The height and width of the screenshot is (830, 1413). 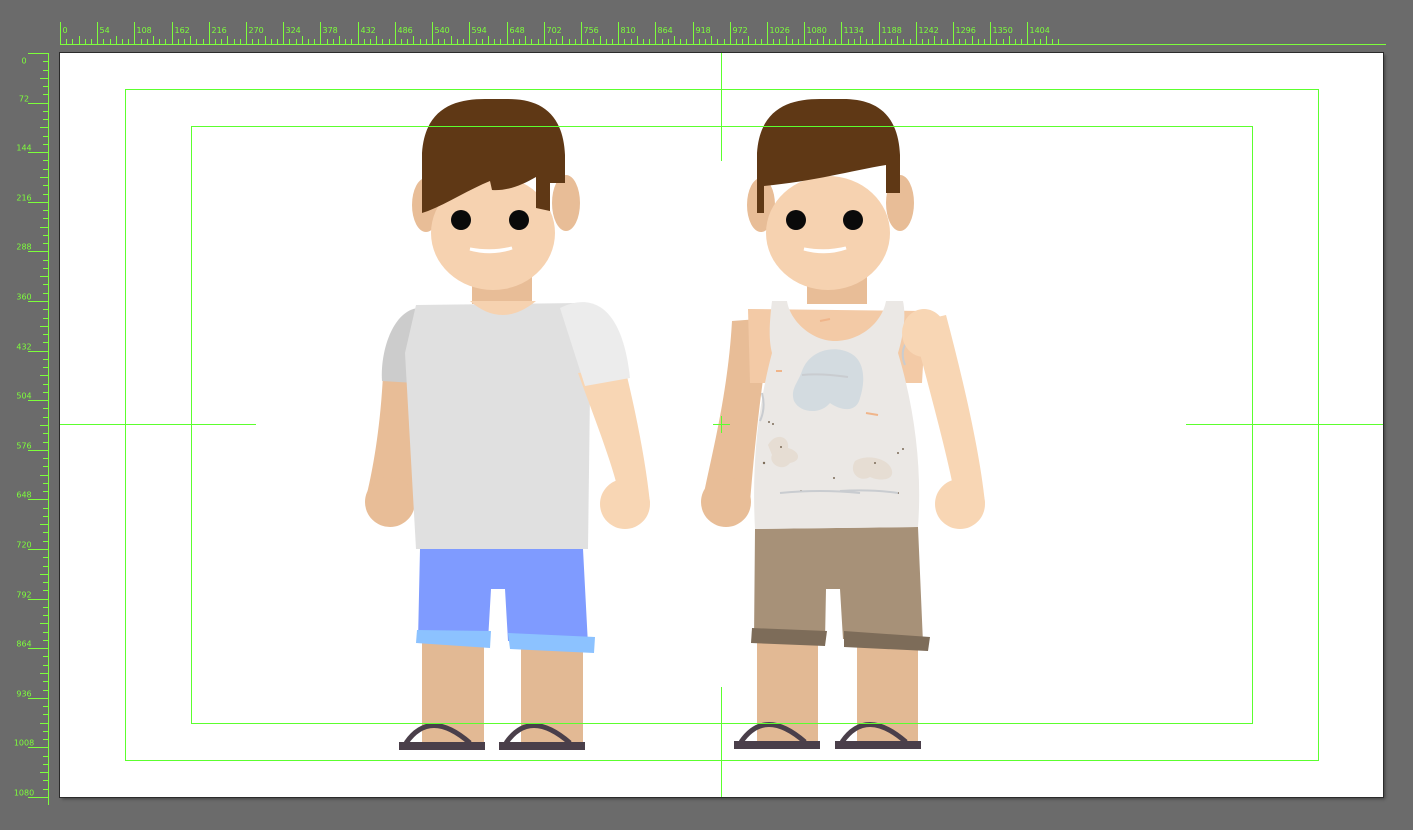 I want to click on ruler-top-label: 108, so click(x=144, y=30).